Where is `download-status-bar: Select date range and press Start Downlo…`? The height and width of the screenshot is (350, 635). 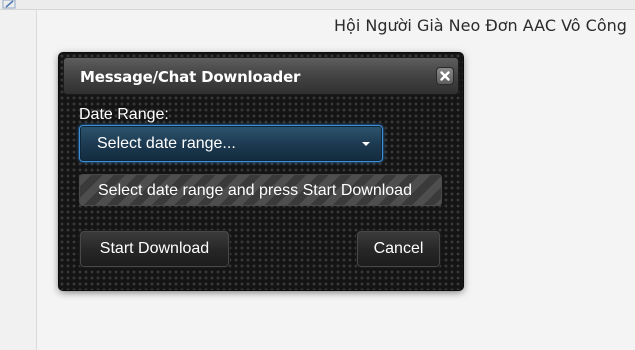
download-status-bar: Select date range and press Start Downlo… is located at coordinates (260, 190).